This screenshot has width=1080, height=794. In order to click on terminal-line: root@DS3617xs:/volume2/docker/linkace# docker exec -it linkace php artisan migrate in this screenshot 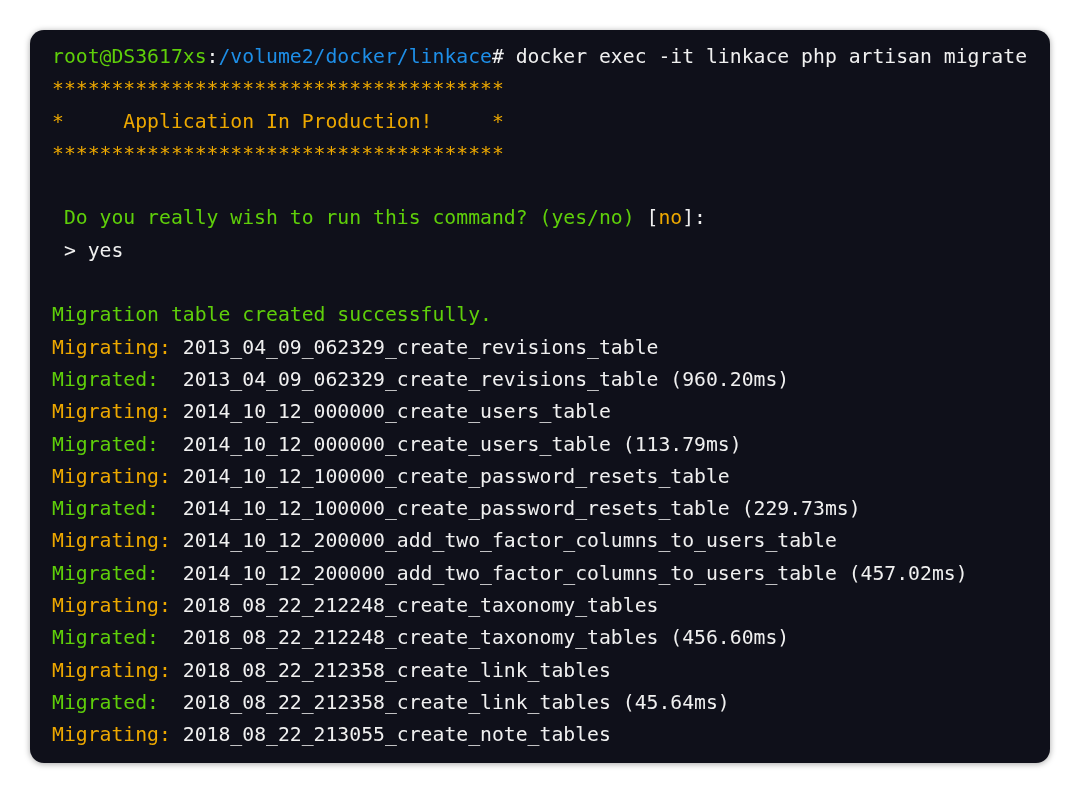, I will do `click(540, 57)`.